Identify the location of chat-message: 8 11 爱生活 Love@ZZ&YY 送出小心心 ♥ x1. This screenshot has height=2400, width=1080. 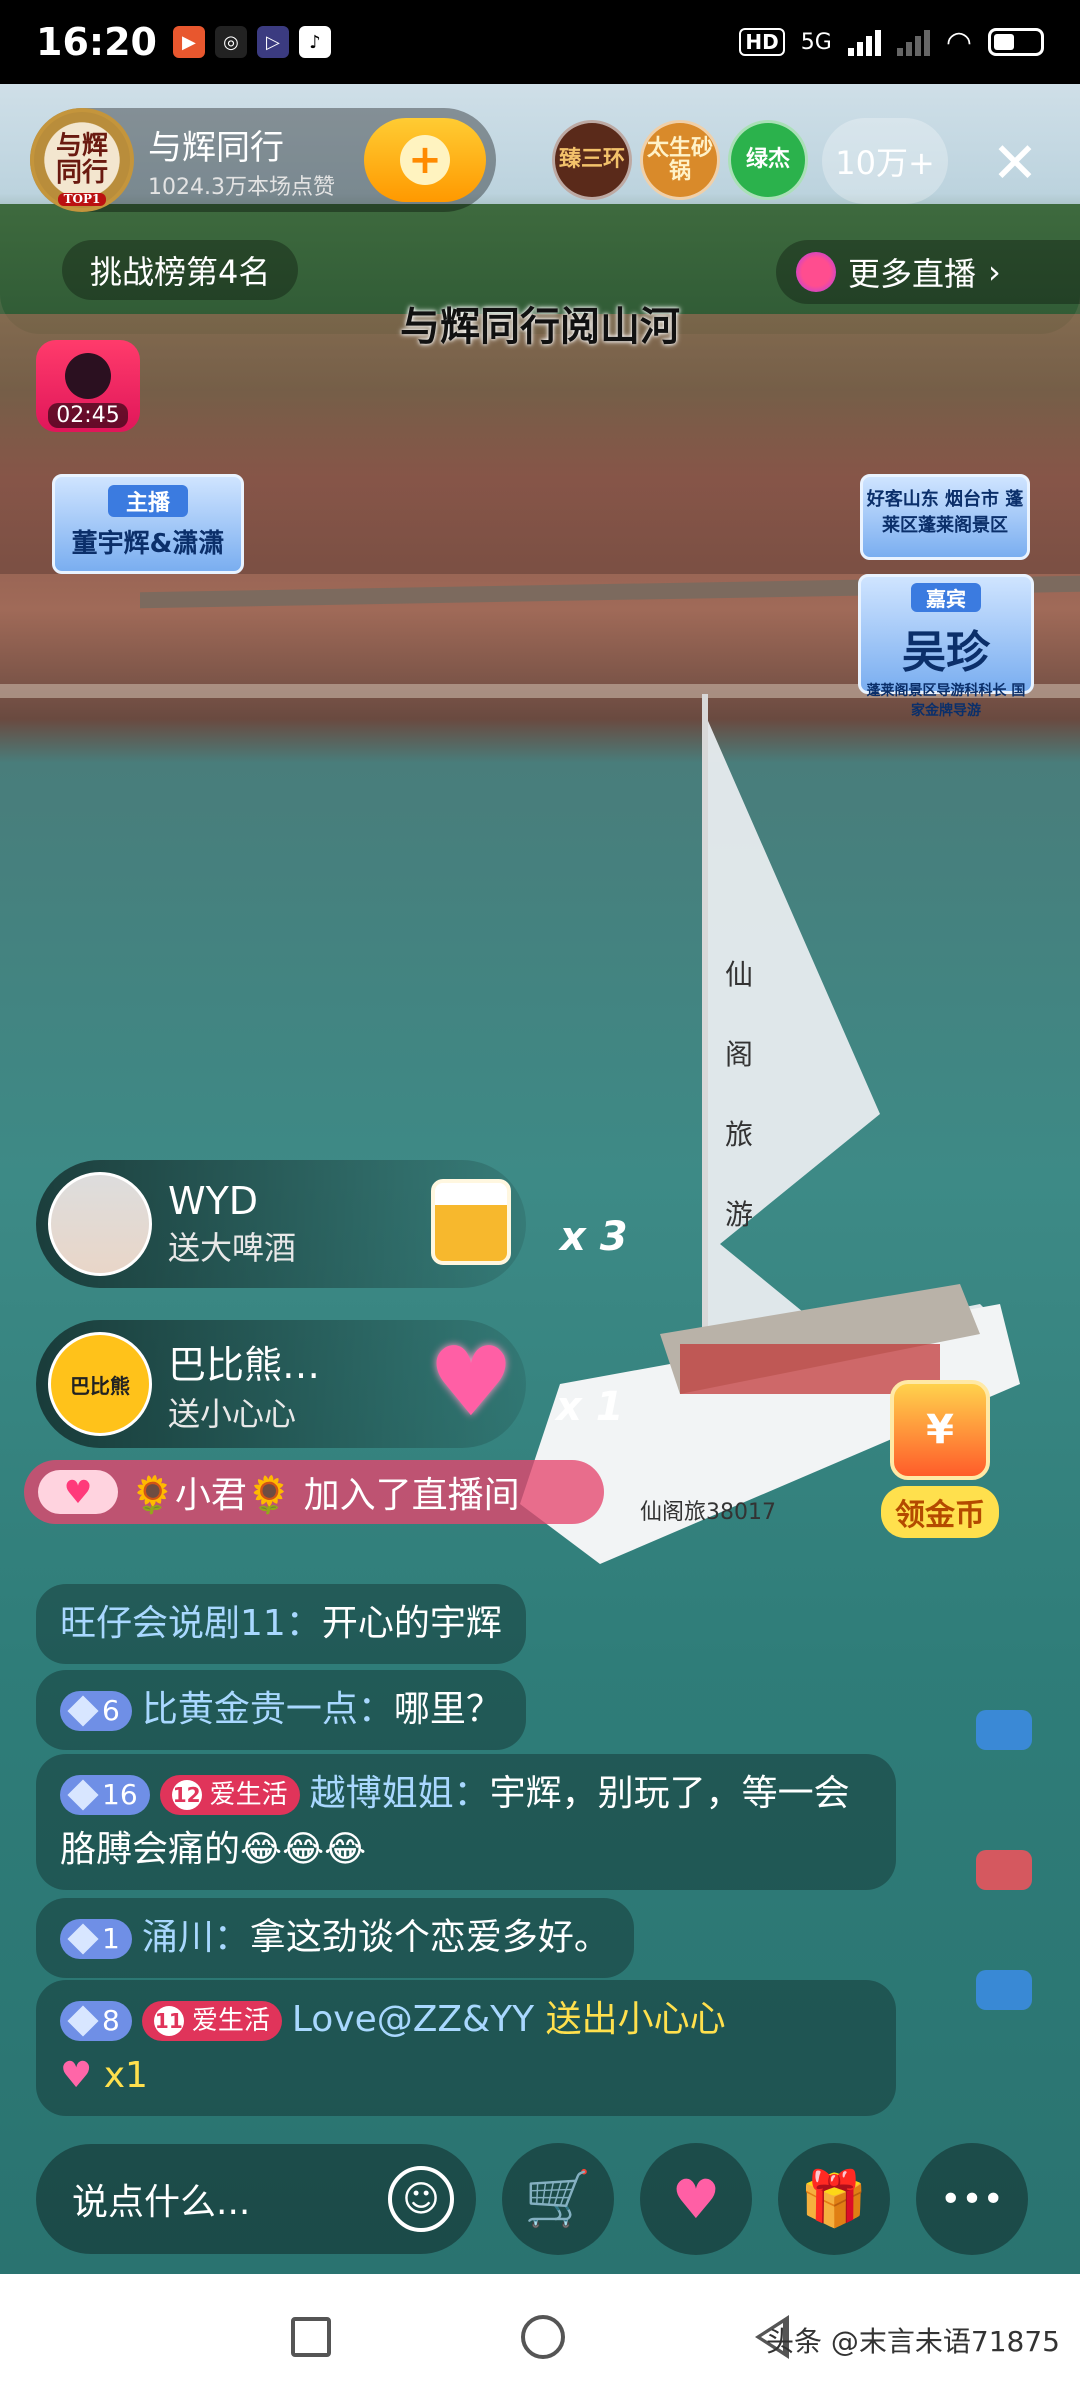
(466, 2048).